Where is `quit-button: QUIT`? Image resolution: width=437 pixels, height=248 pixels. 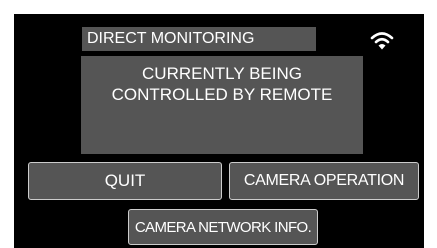 quit-button: QUIT is located at coordinates (125, 181).